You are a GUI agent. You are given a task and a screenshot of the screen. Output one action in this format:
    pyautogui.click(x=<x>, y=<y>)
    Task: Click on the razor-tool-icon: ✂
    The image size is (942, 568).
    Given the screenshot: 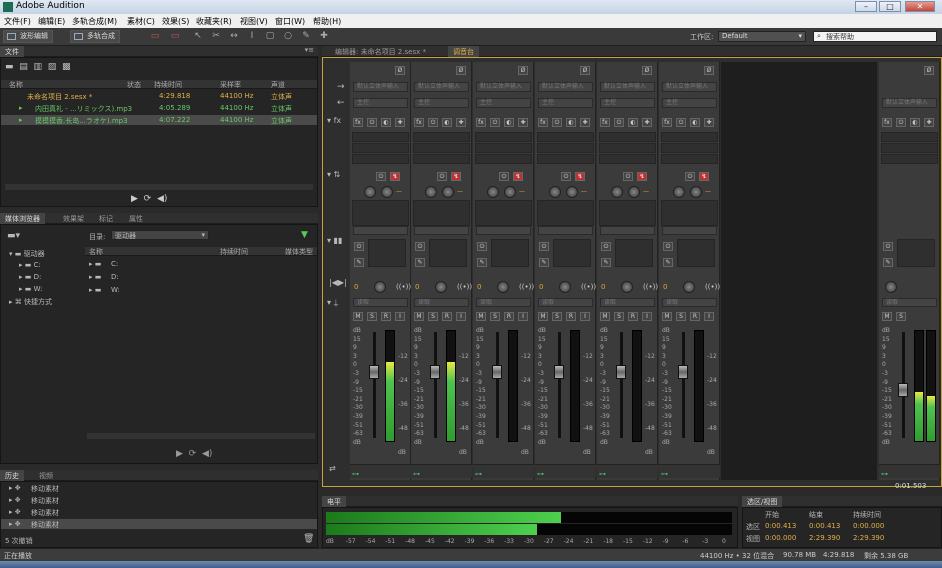 What is the action you would take?
    pyautogui.click(x=216, y=36)
    